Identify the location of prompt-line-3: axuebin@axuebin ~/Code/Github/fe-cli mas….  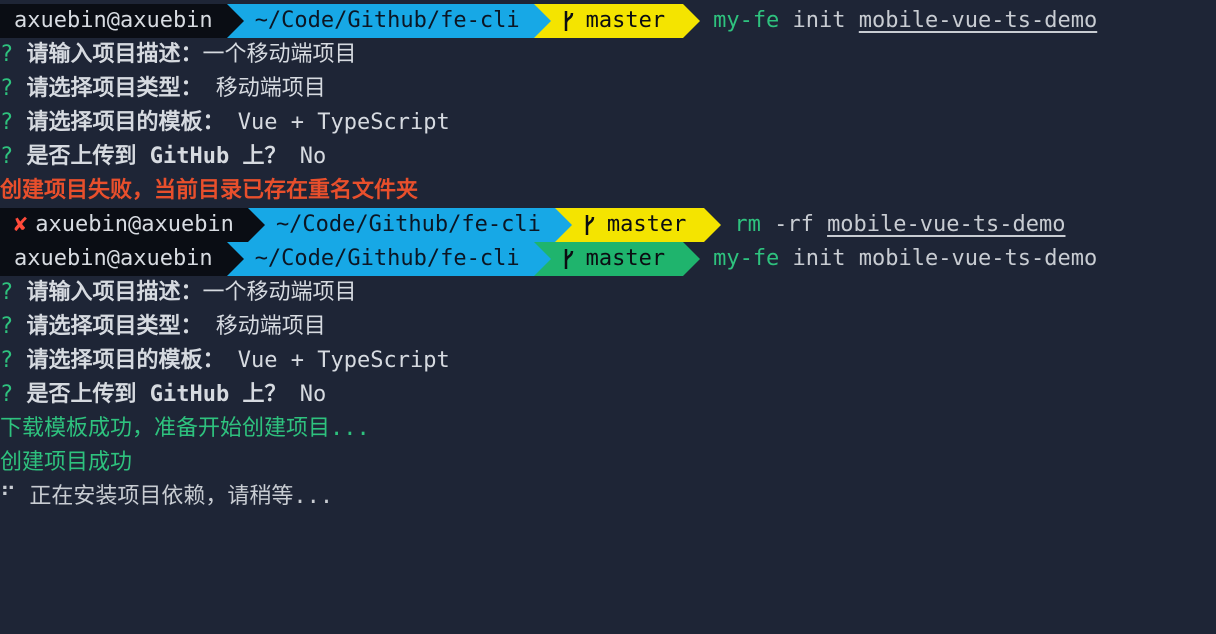
(608, 259).